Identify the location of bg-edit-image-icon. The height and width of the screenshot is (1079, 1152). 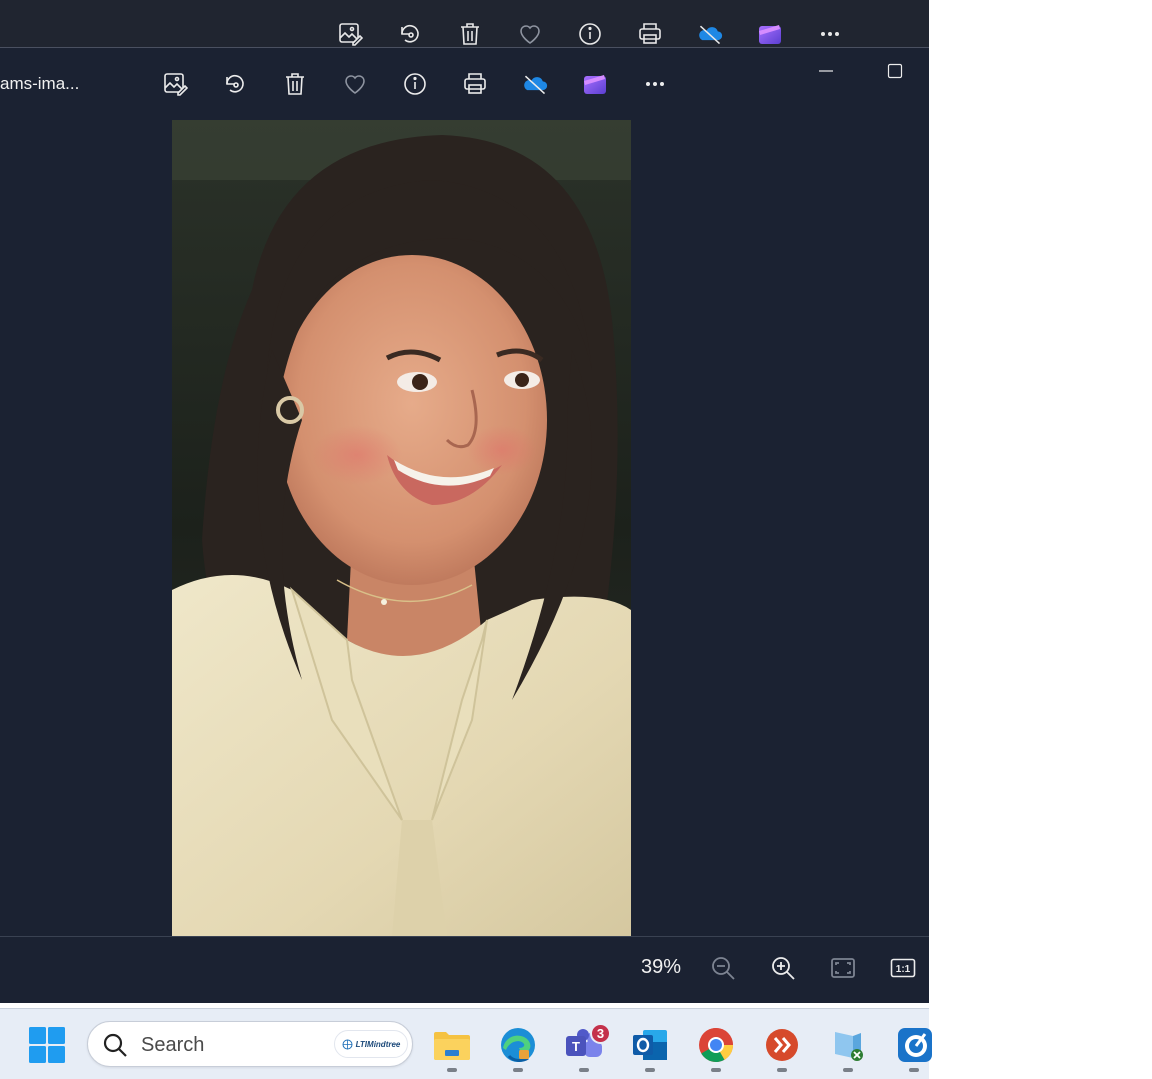
(350, 34).